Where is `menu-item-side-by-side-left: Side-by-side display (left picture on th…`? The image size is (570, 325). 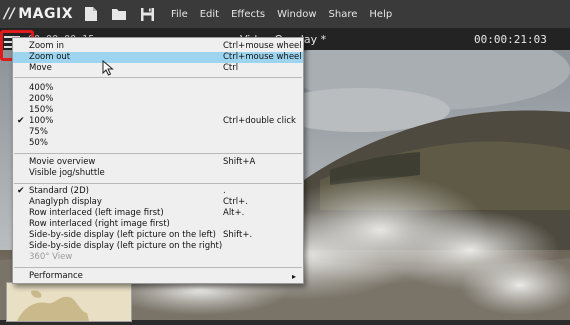 menu-item-side-by-side-left: Side-by-side display (left picture on th… is located at coordinates (158, 235).